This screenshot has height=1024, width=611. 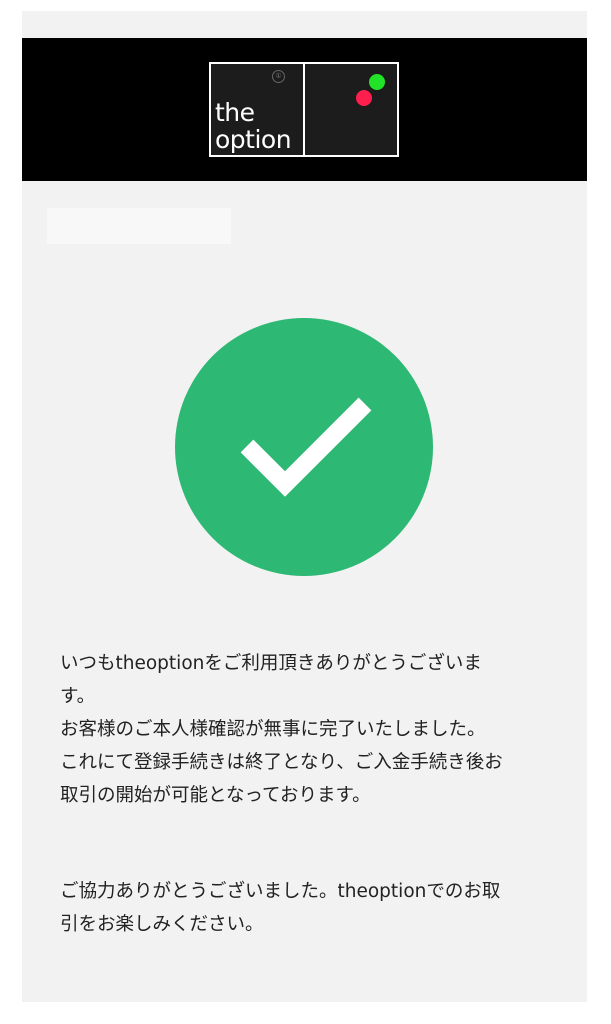 I want to click on closing-line: 引をお楽しみください。, so click(x=162, y=924).